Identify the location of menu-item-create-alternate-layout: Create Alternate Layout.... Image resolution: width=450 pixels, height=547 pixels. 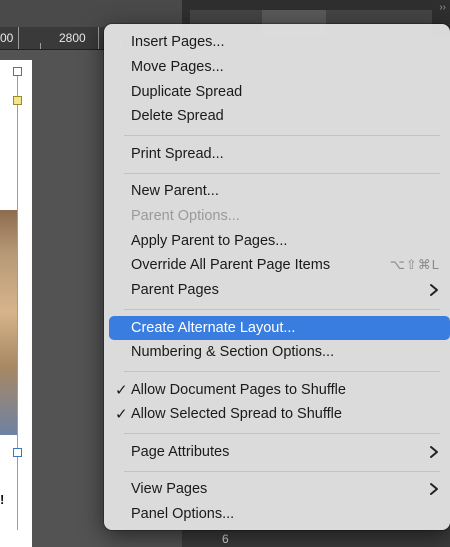
(279, 327).